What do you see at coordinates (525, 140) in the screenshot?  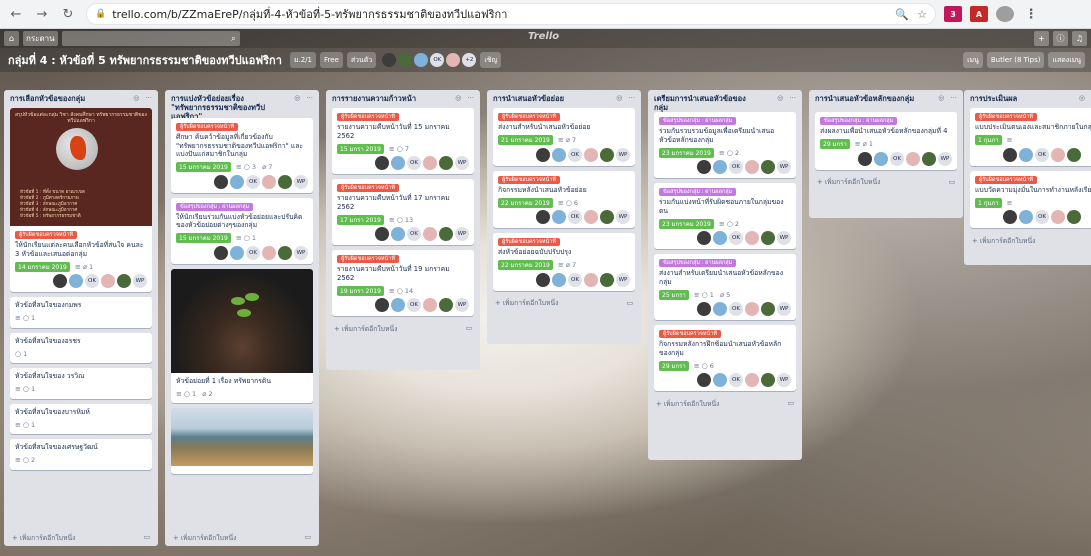 I see `due-date-badge: 21 มกราคม 2019` at bounding box center [525, 140].